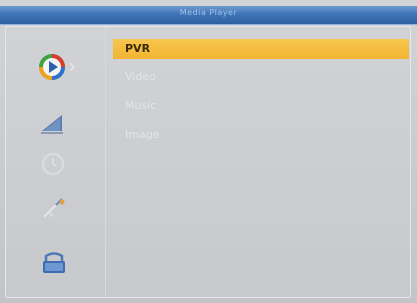  What do you see at coordinates (58, 124) in the screenshot?
I see `signal-icon` at bounding box center [58, 124].